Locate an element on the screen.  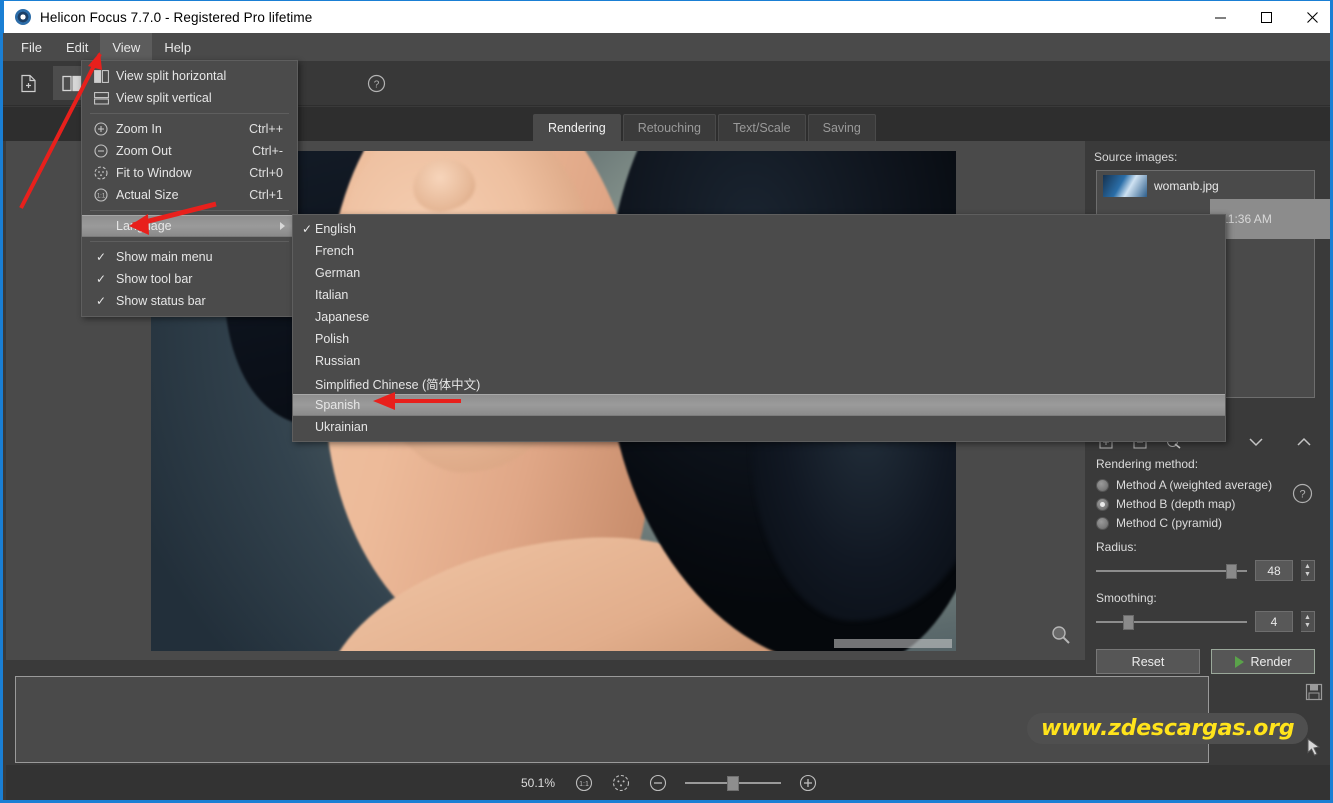
menu-separator is located at coordinates (189, 113).